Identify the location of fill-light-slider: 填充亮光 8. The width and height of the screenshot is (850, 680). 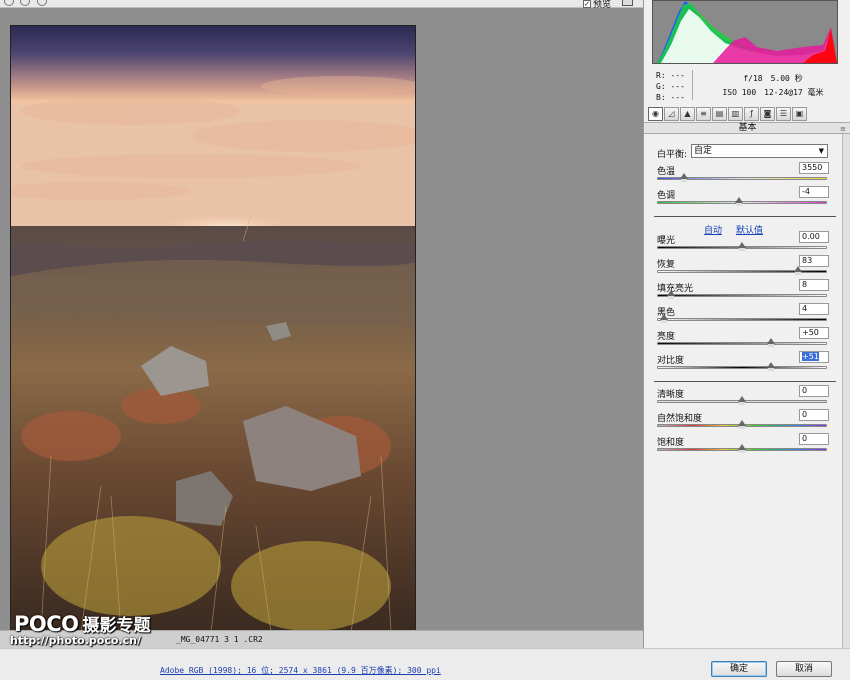
(743, 292).